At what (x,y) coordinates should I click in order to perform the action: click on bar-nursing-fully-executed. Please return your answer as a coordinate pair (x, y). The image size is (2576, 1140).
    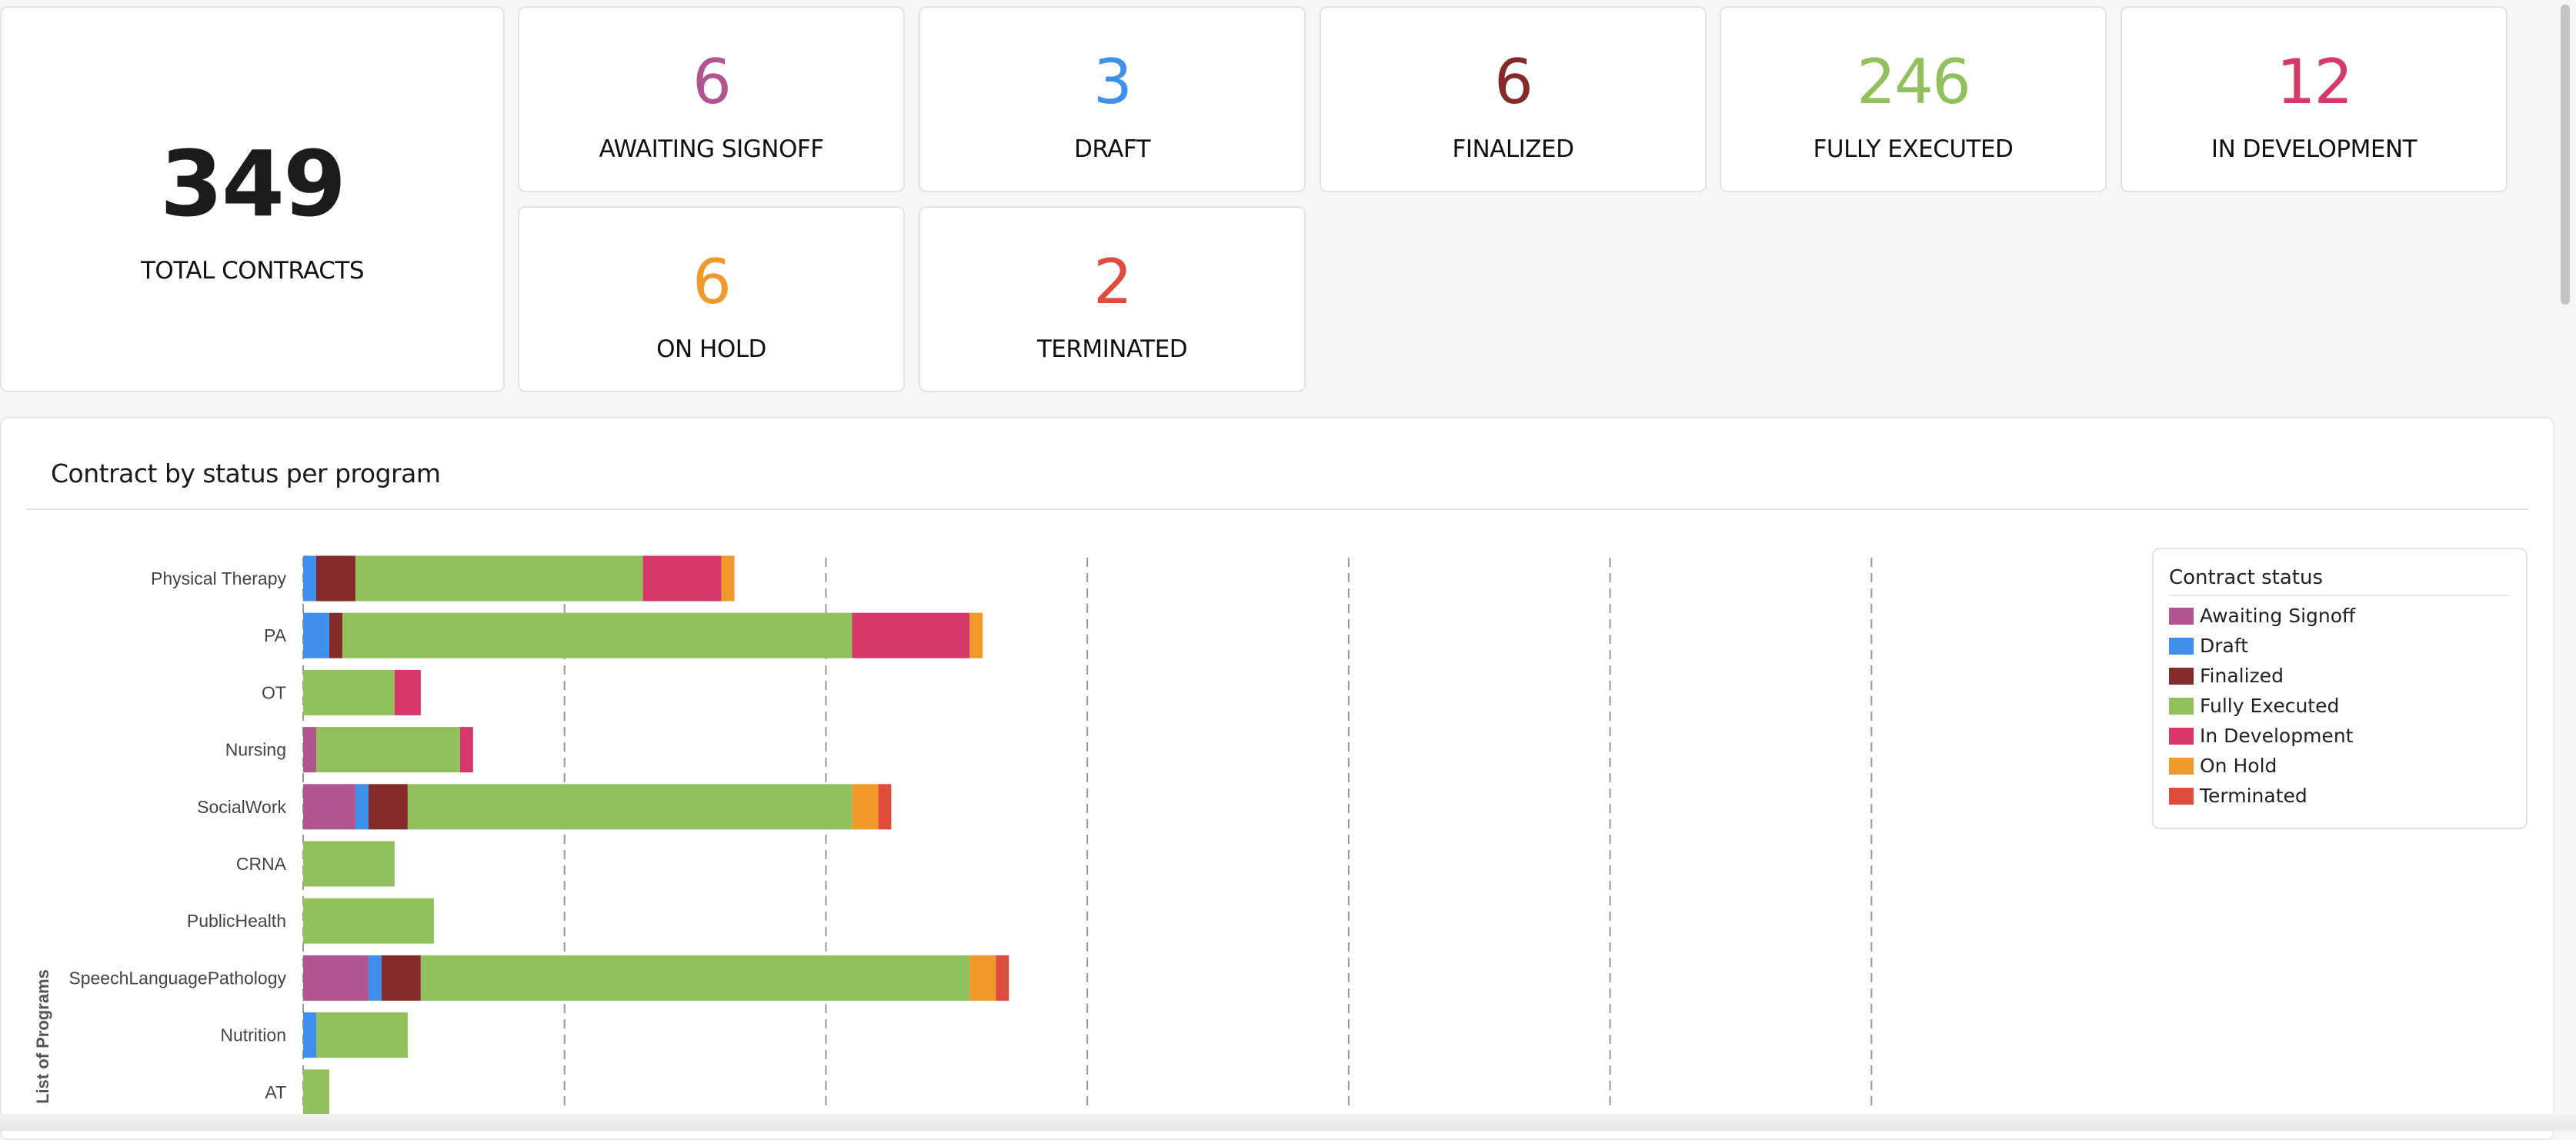
    Looking at the image, I should click on (387, 750).